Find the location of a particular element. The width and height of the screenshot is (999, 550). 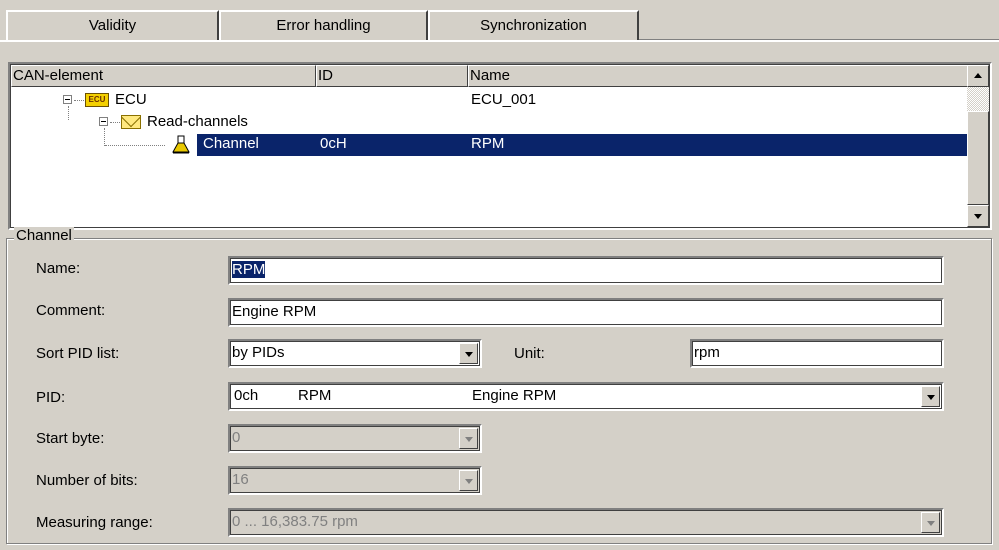

envelope-icon is located at coordinates (131, 122).